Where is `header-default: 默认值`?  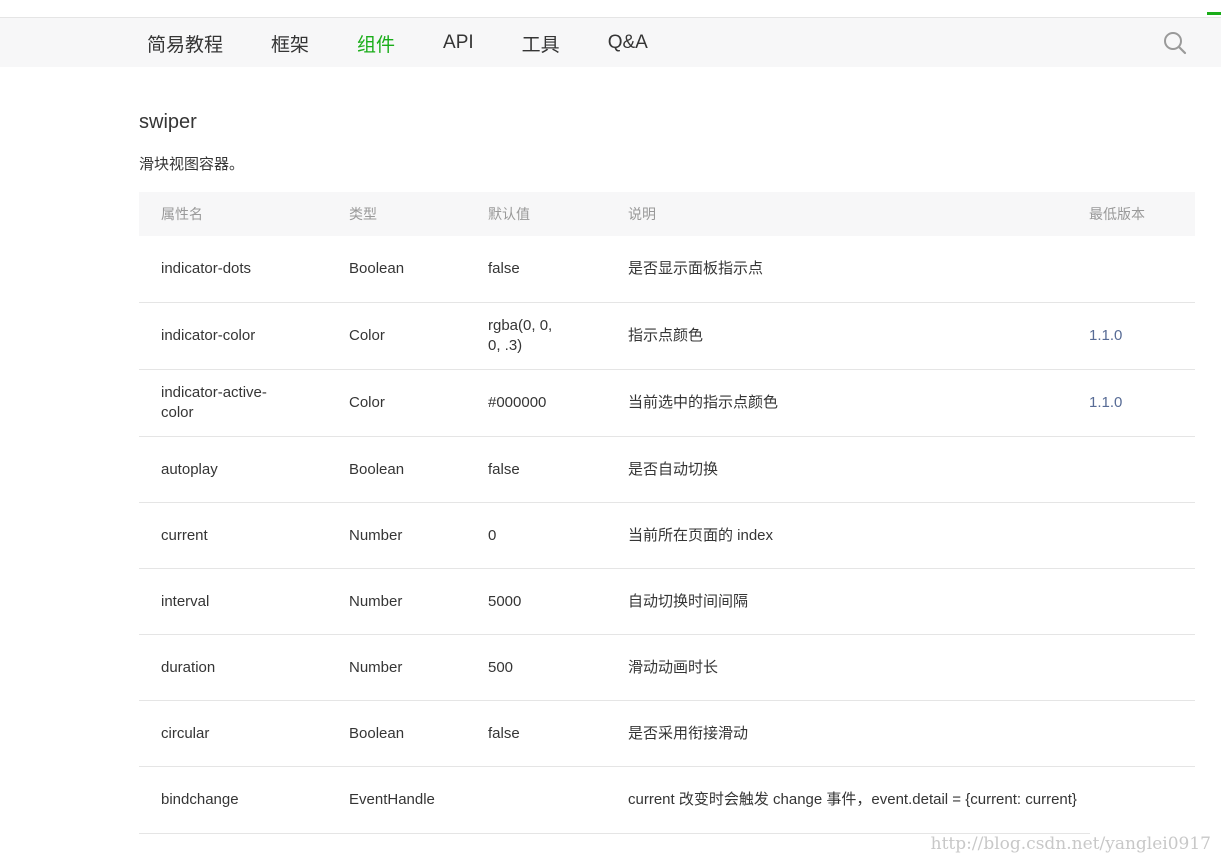 header-default: 默认值 is located at coordinates (509, 214).